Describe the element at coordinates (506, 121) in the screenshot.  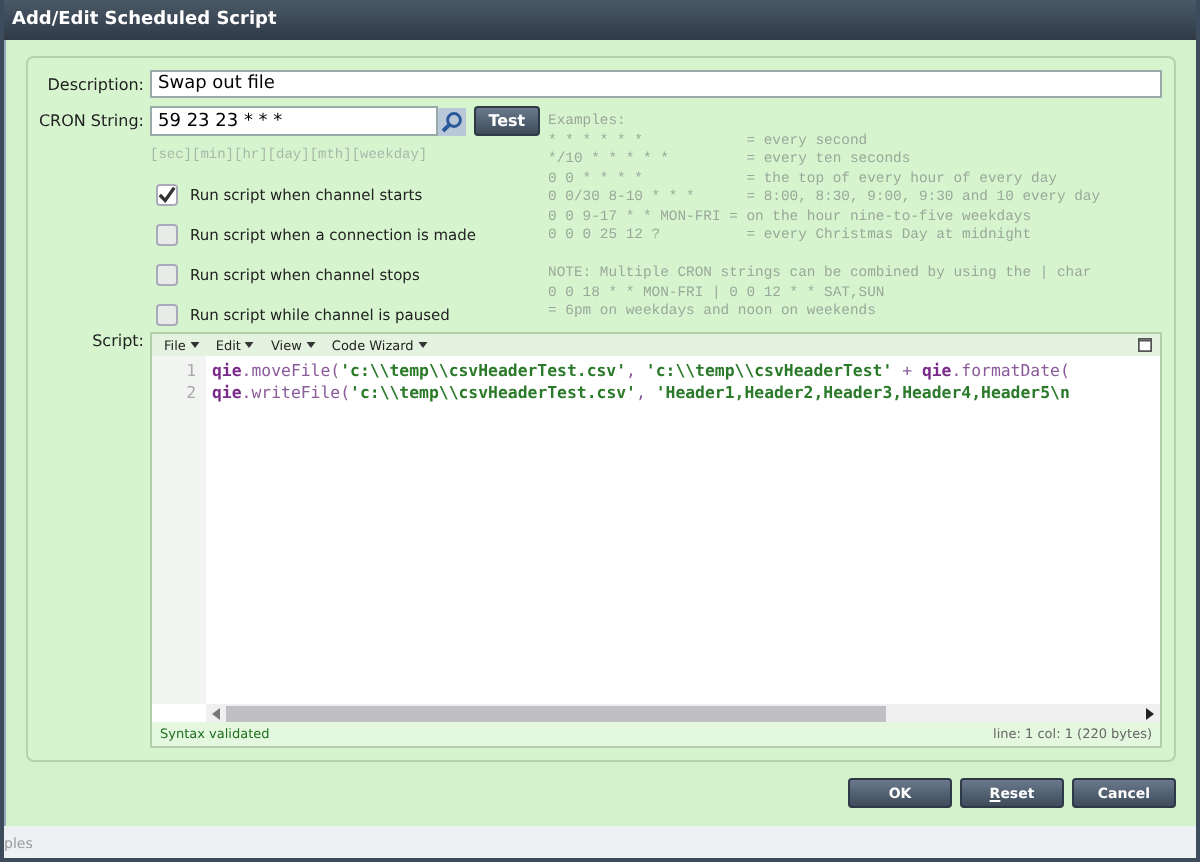
I see `test-button: Test` at that location.